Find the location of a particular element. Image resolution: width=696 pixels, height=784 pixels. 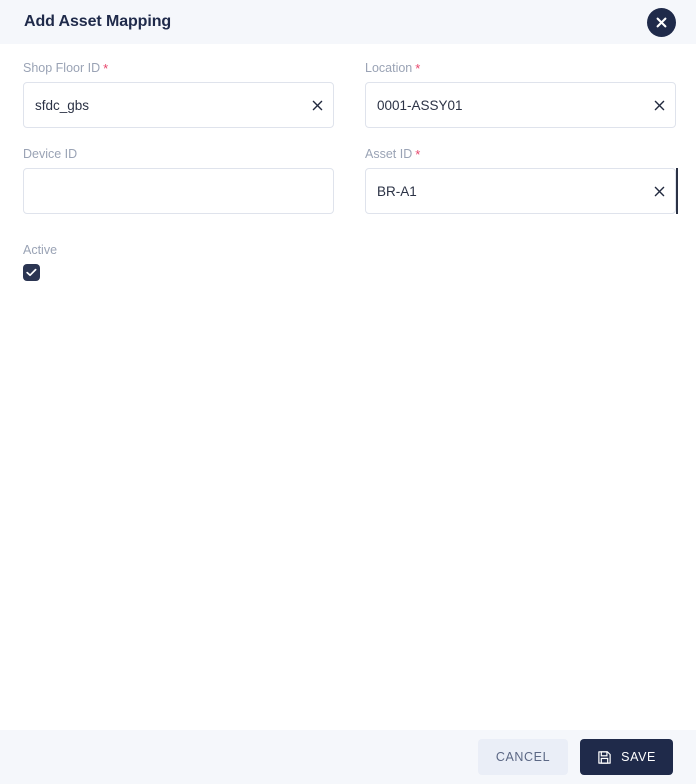

field-asset-id: Asset ID * is located at coordinates (521, 180).